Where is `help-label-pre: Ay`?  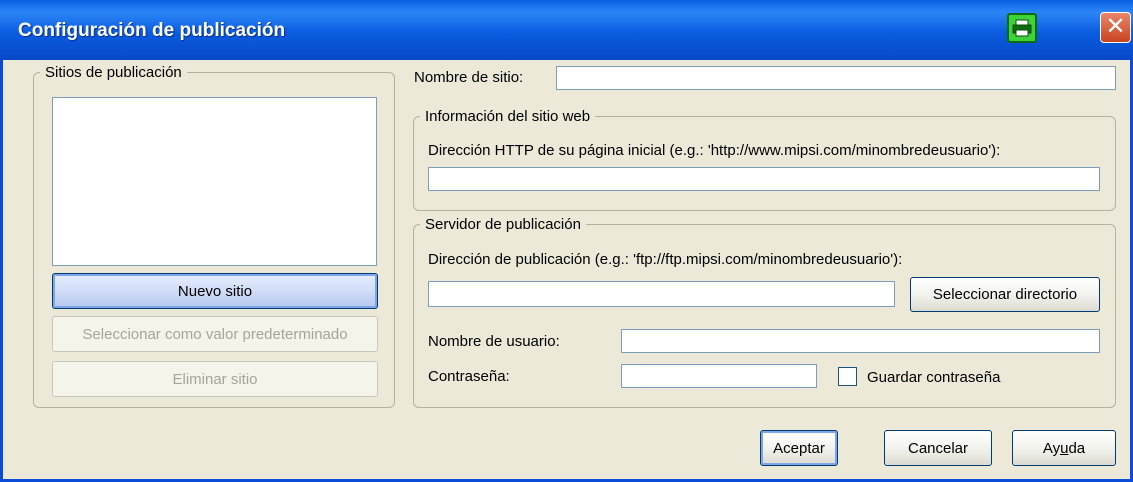
help-label-pre: Ay is located at coordinates (1051, 448).